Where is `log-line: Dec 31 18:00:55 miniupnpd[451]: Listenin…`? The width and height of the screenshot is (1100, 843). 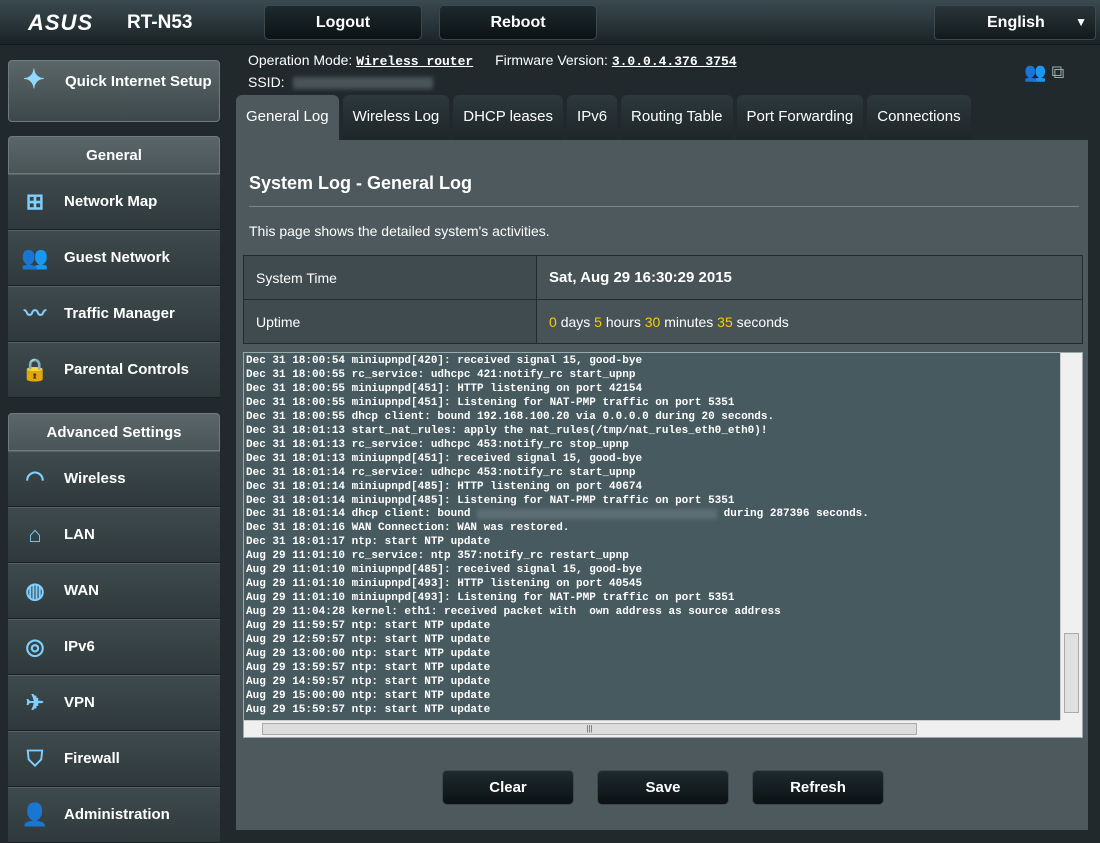
log-line: Dec 31 18:00:55 miniupnpd[451]: Listenin… is located at coordinates (490, 402).